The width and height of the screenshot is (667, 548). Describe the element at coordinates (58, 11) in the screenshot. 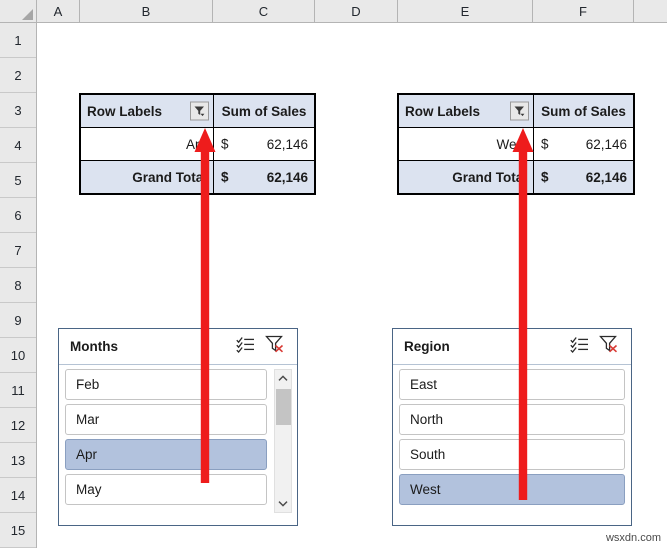

I see `column-header-a: A` at that location.